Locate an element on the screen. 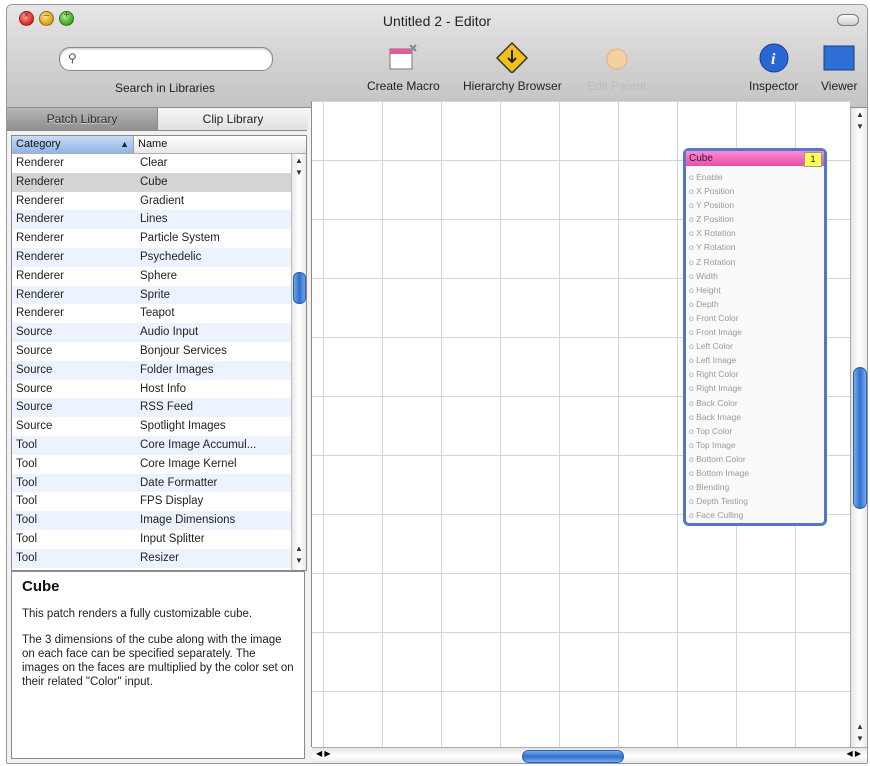 The width and height of the screenshot is (870, 766). list-item: Renderer Clear is located at coordinates (152, 163).